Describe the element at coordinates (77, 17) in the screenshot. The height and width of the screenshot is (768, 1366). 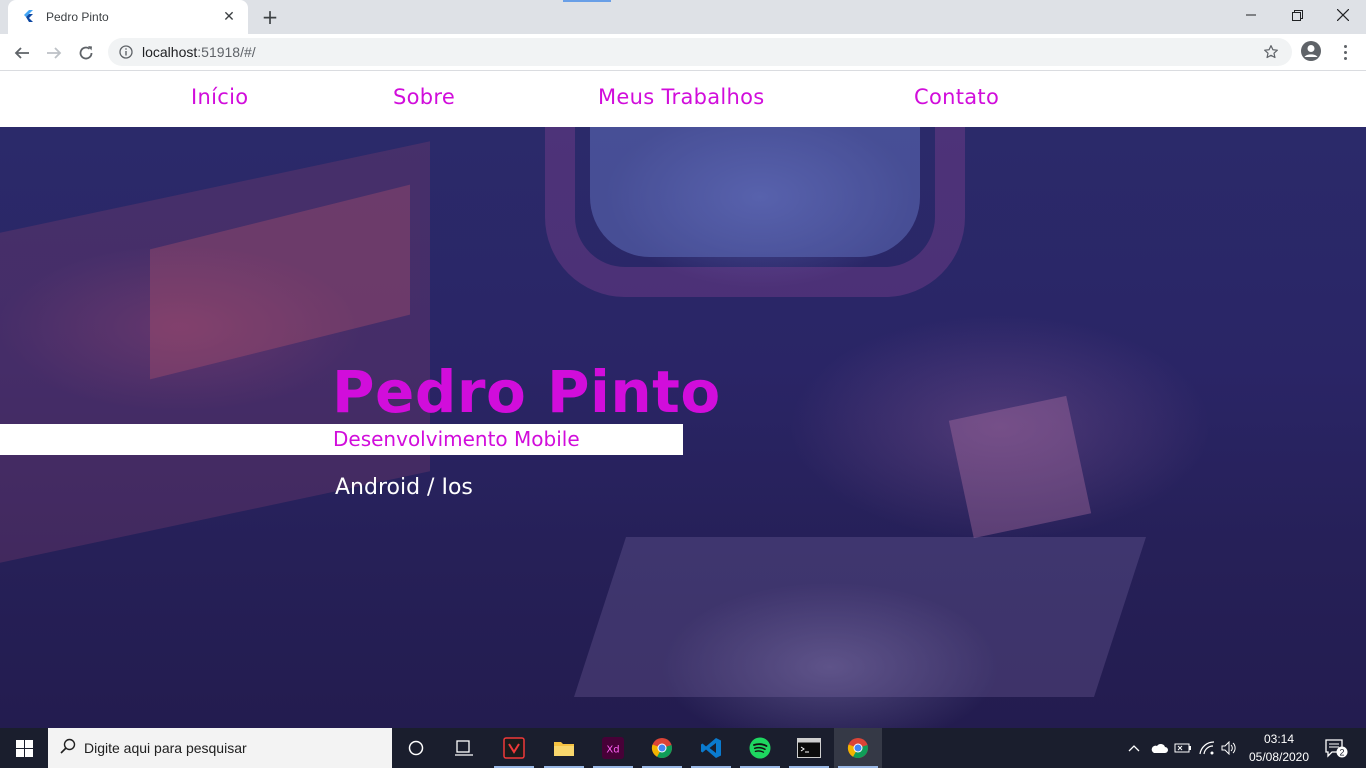
I see `tab-title: Pedro Pinto` at that location.